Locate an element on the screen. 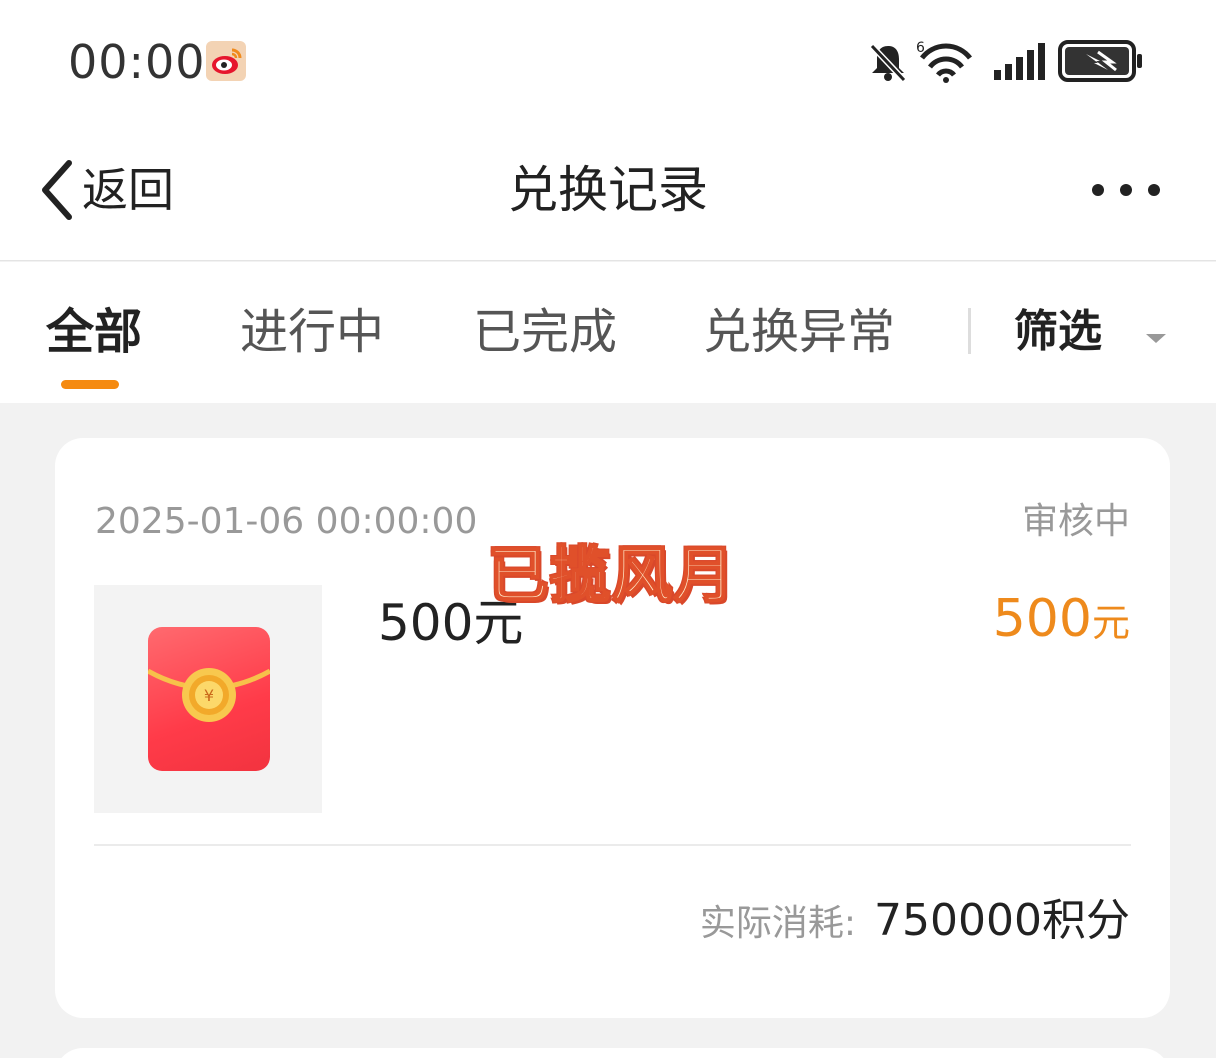 The image size is (1216, 1058). bell-off-icon is located at coordinates (888, 64).